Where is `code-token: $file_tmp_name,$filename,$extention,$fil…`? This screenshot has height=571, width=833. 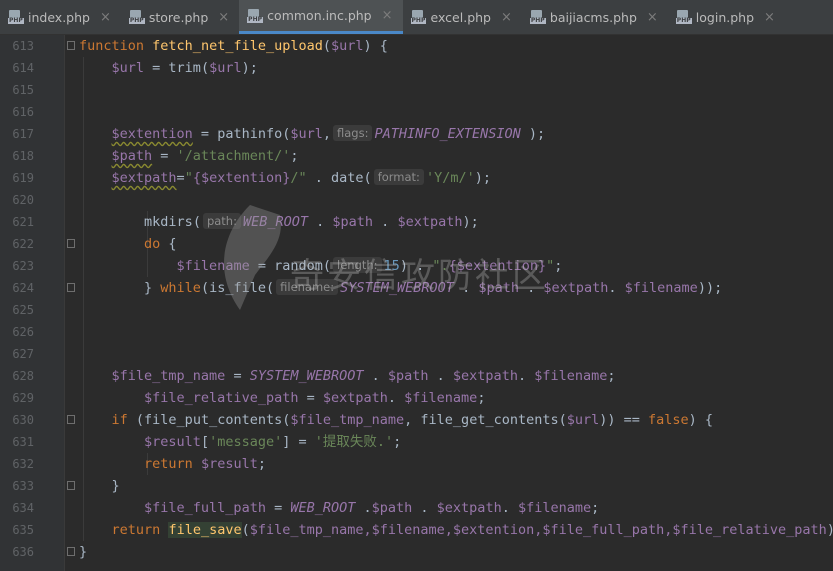 code-token: $file_tmp_name,$filename,$extention,$fil… is located at coordinates (538, 530).